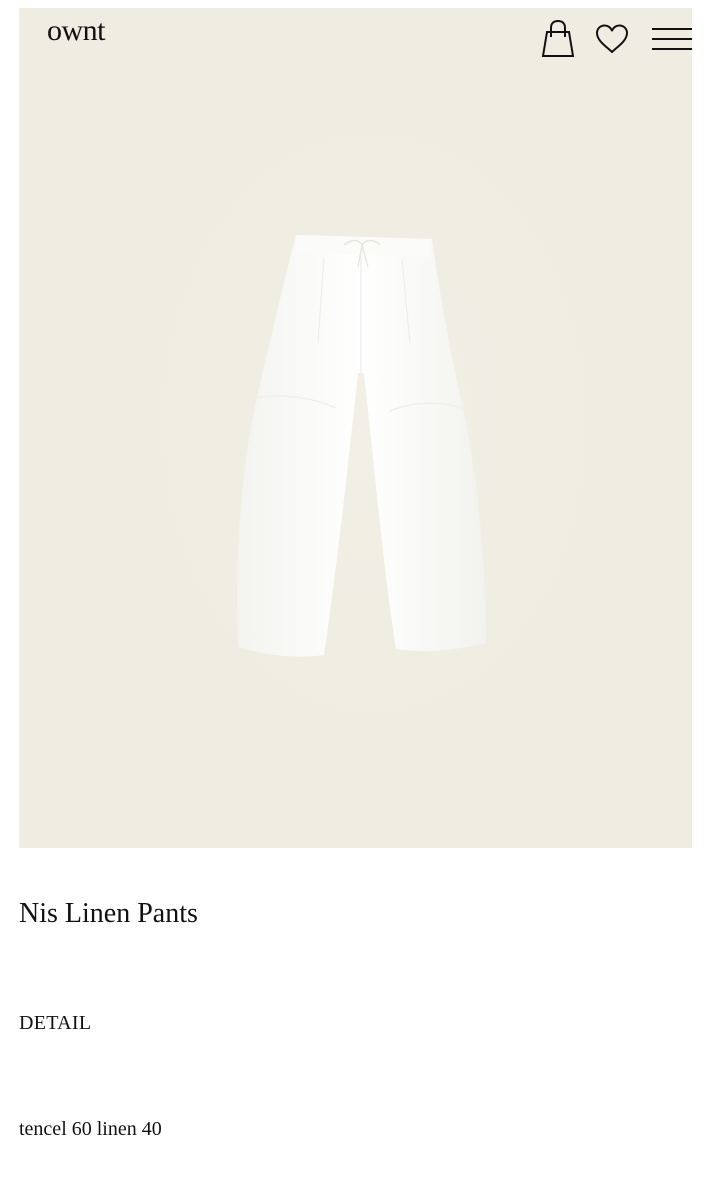 This screenshot has height=1200, width=711. I want to click on menu-button, so click(672, 39).